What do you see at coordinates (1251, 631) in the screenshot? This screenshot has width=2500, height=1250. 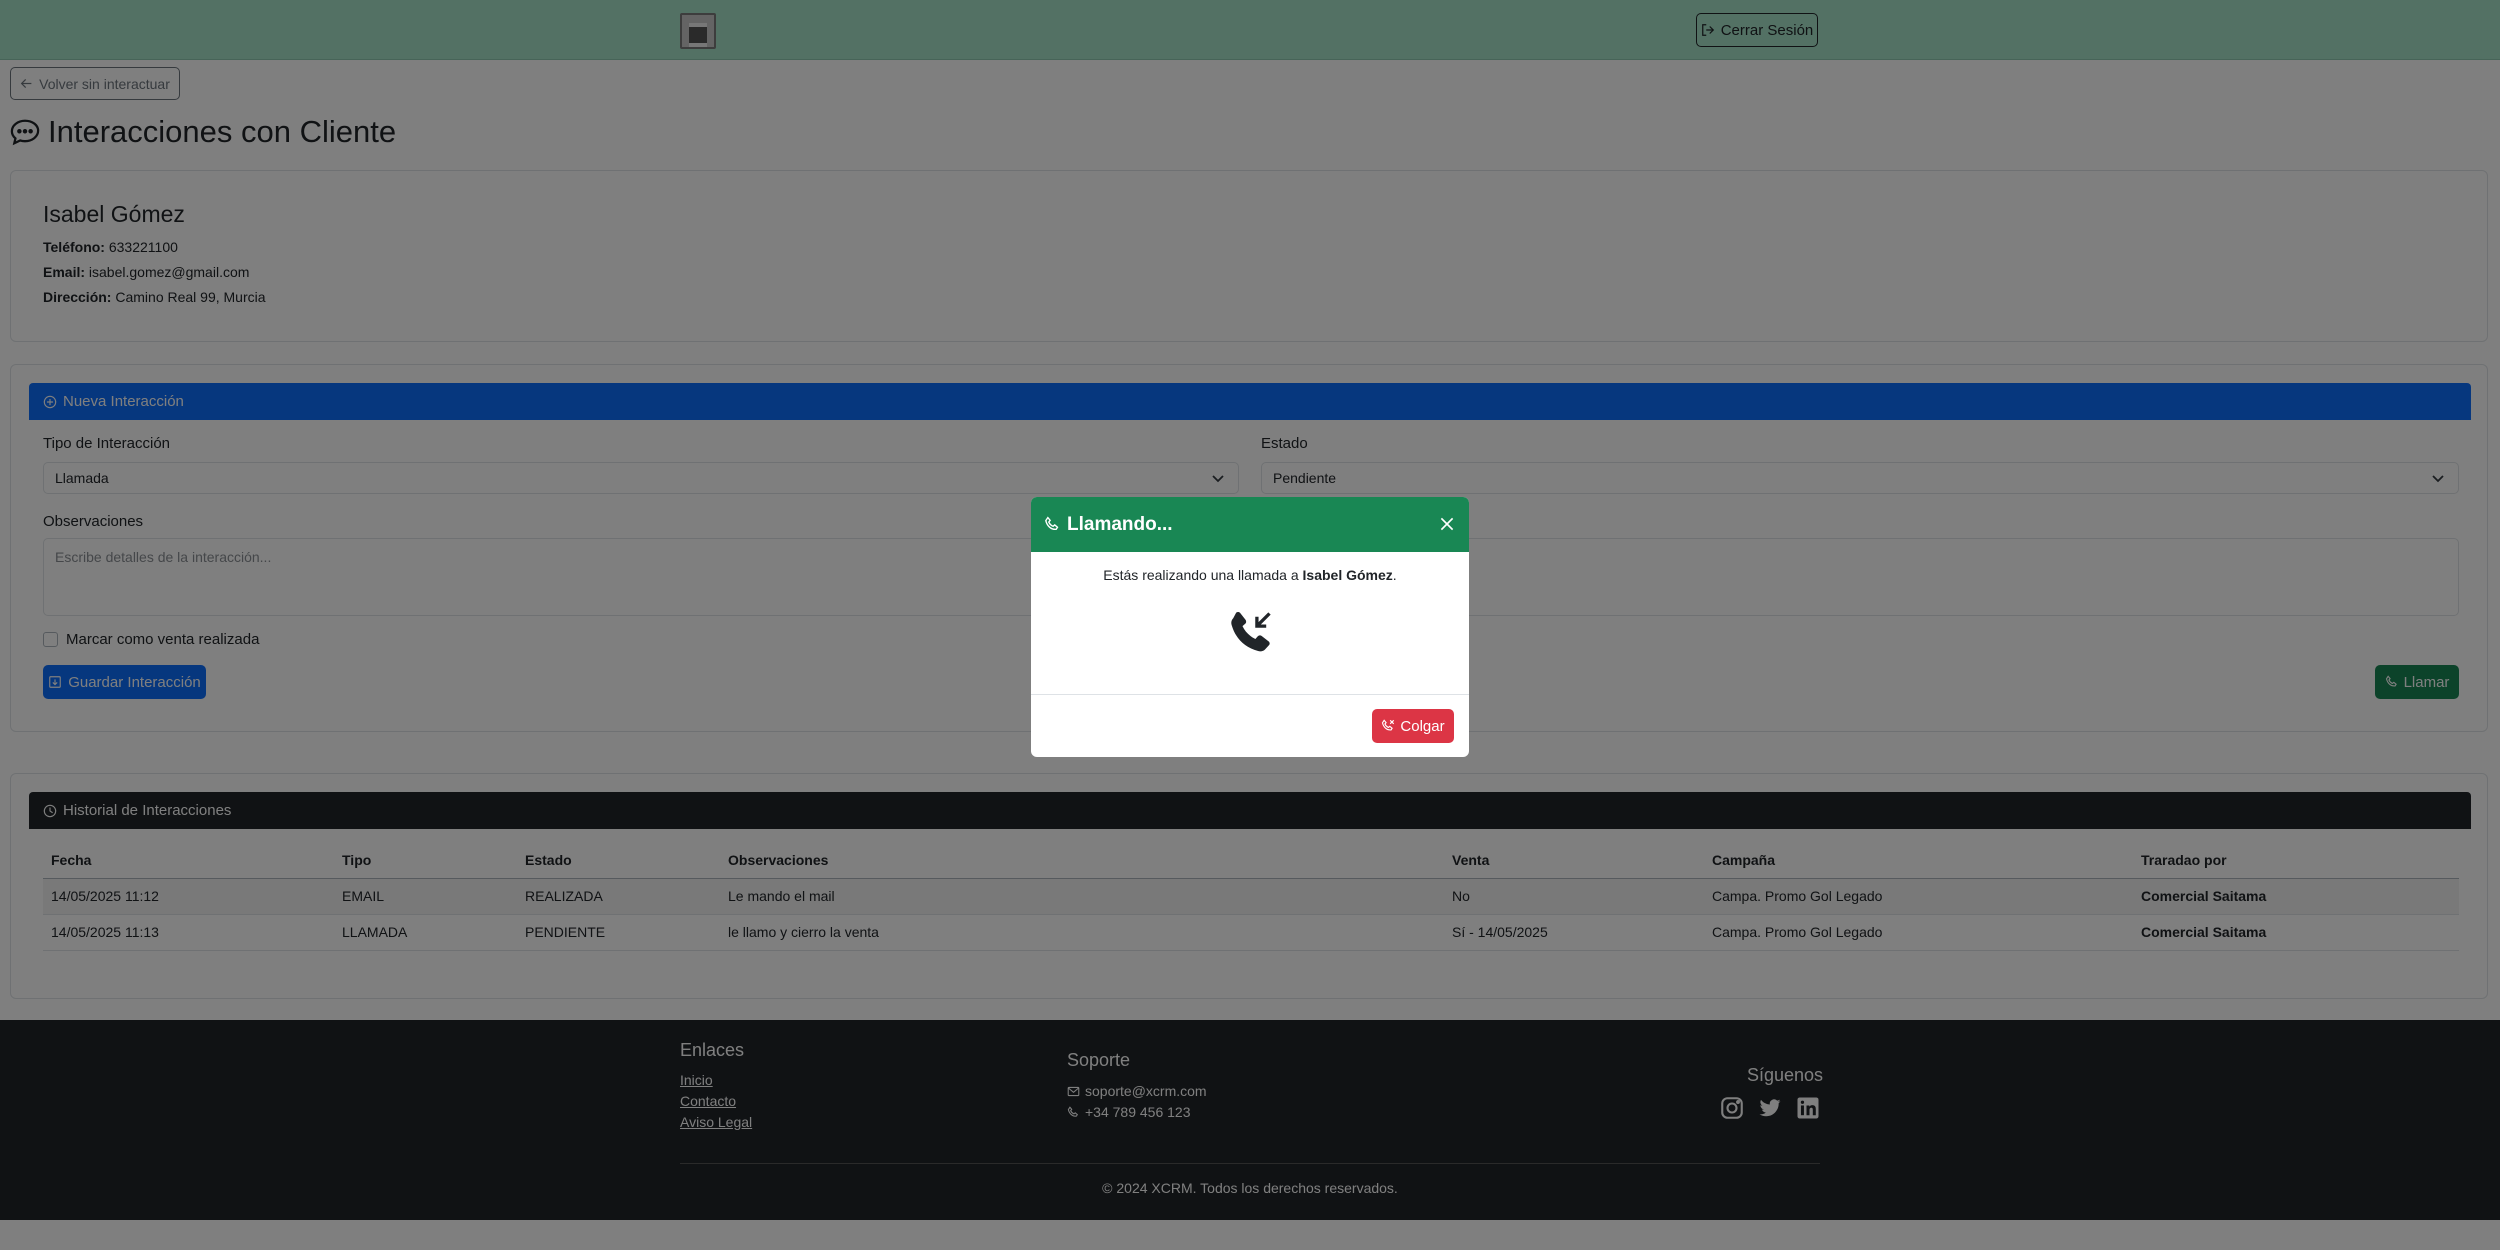 I see `phone-incoming-icon` at bounding box center [1251, 631].